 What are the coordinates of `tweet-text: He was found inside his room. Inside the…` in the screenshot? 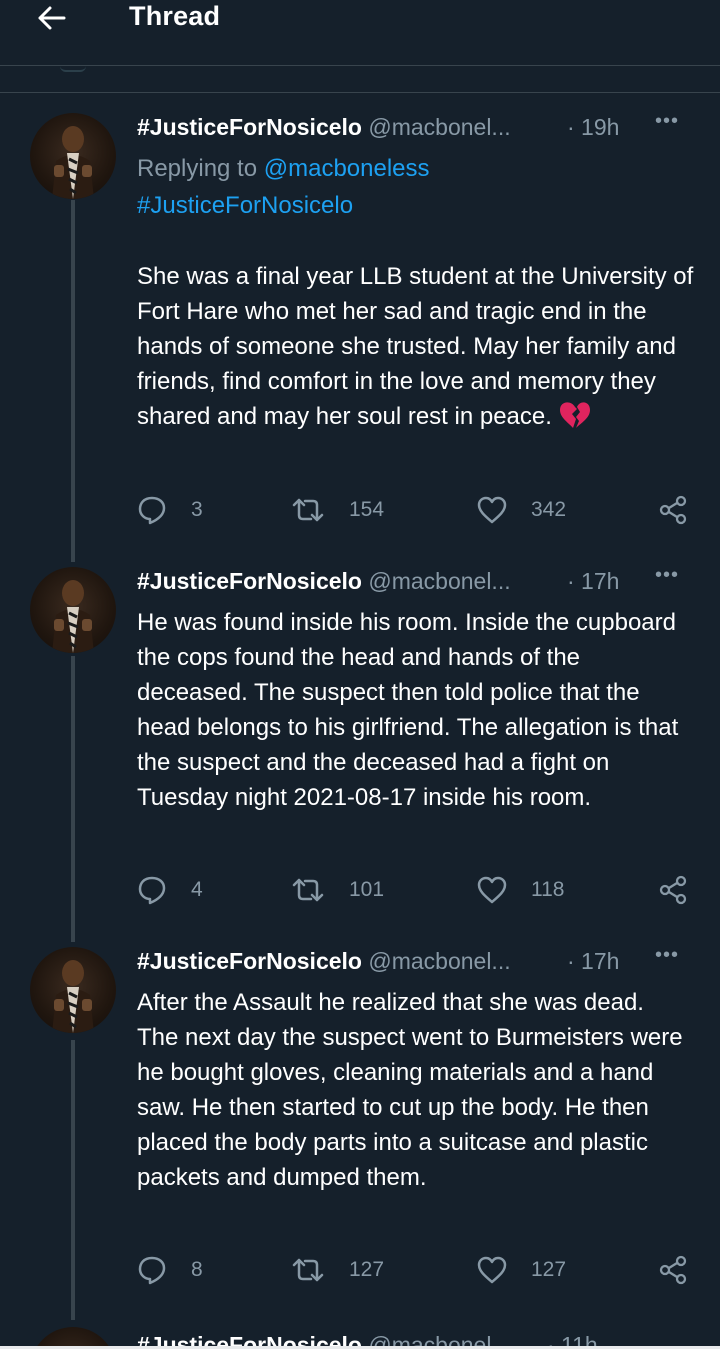 It's located at (411, 710).